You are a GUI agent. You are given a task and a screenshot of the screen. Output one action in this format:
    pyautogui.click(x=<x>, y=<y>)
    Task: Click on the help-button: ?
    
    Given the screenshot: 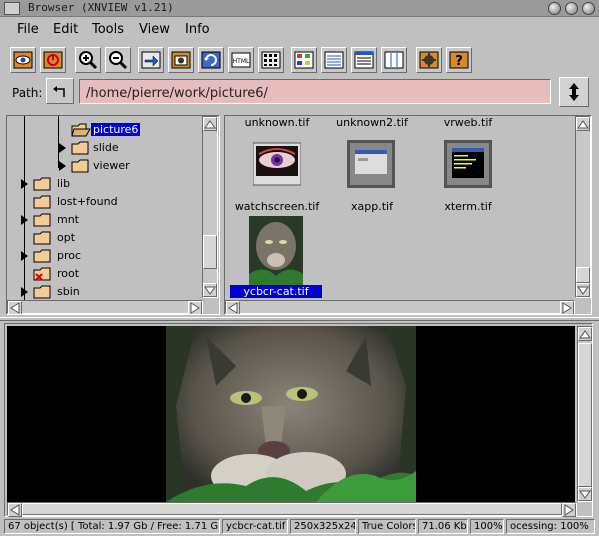 What is the action you would take?
    pyautogui.click(x=459, y=60)
    